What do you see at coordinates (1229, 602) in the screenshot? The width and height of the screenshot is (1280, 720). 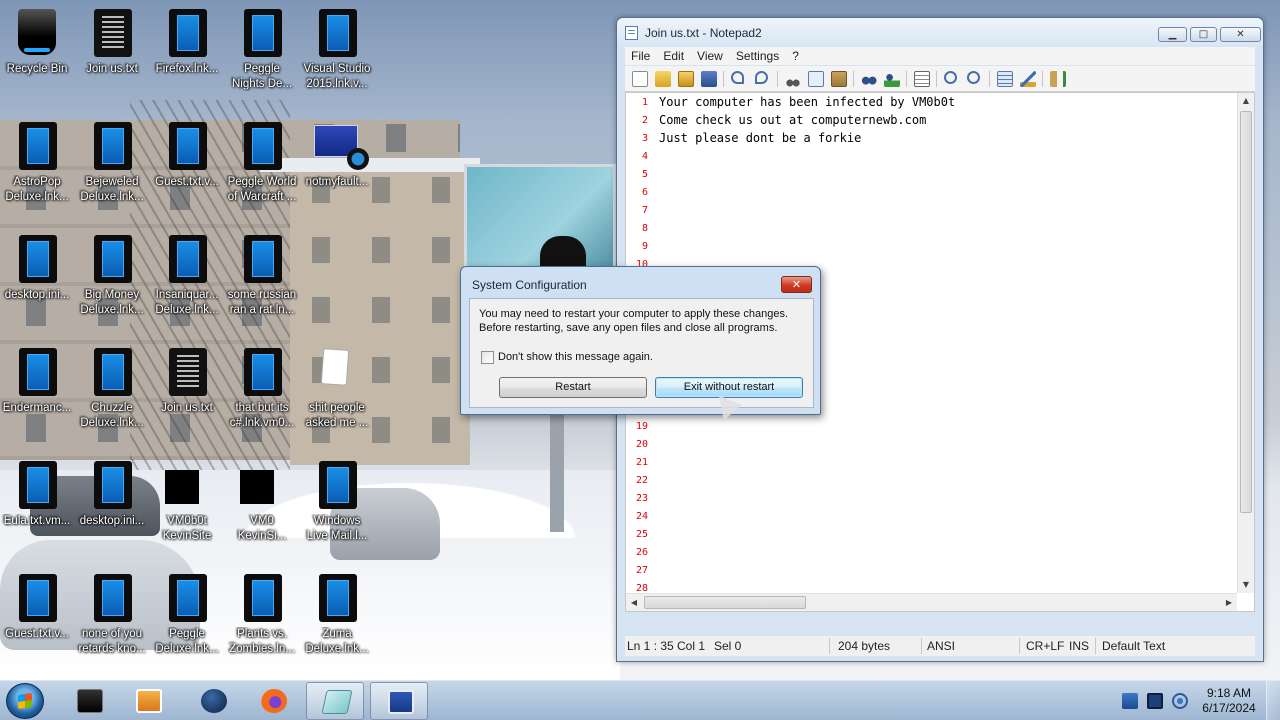 I see `scroll-right-icon: ▶` at bounding box center [1229, 602].